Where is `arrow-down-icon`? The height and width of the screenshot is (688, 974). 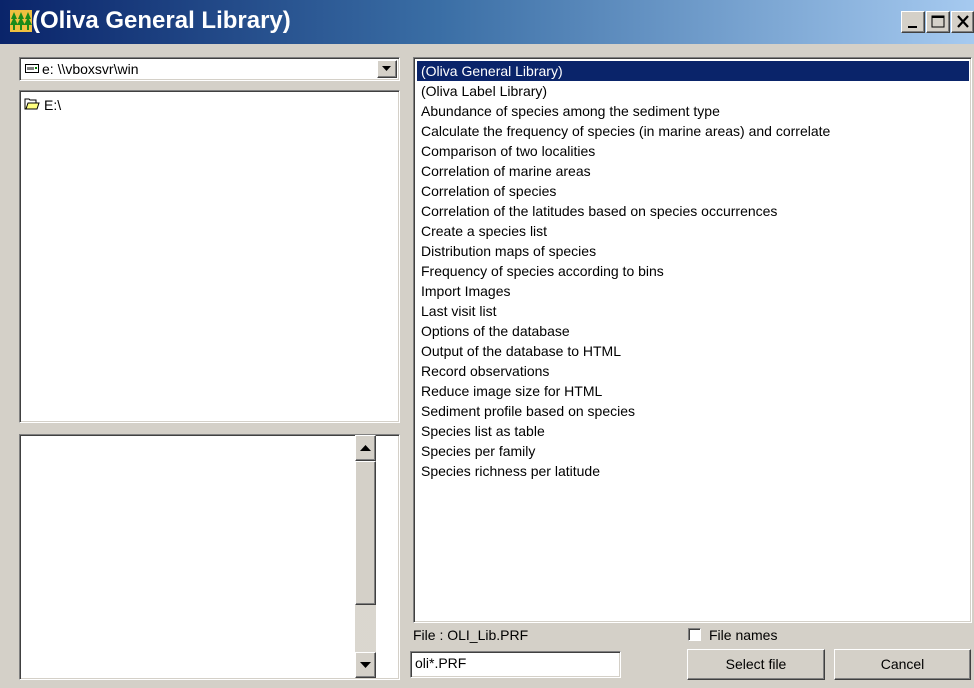 arrow-down-icon is located at coordinates (365, 665).